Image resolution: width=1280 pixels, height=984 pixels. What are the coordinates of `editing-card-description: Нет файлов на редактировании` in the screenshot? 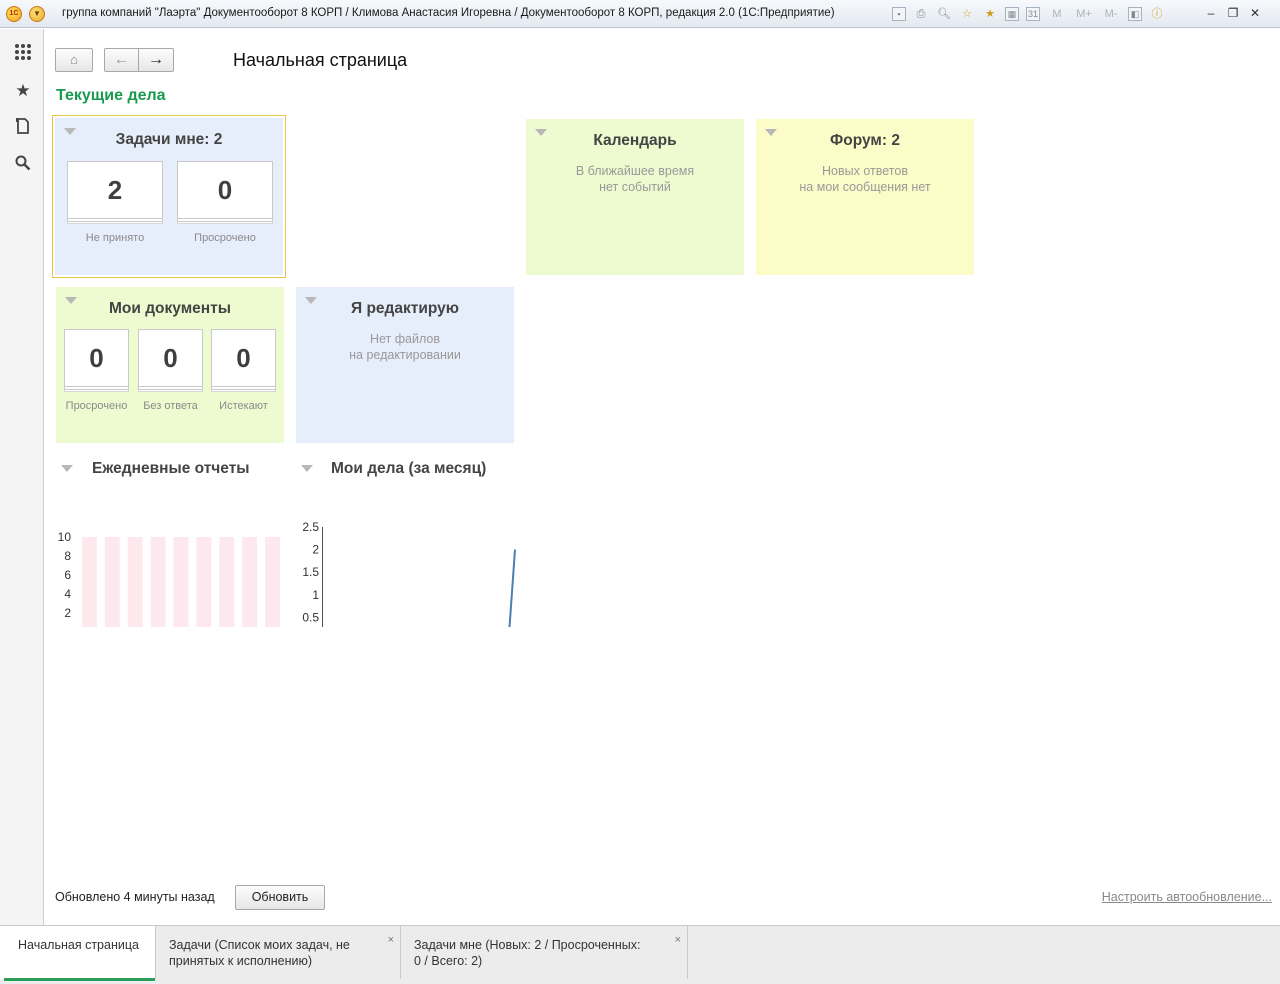 It's located at (405, 347).